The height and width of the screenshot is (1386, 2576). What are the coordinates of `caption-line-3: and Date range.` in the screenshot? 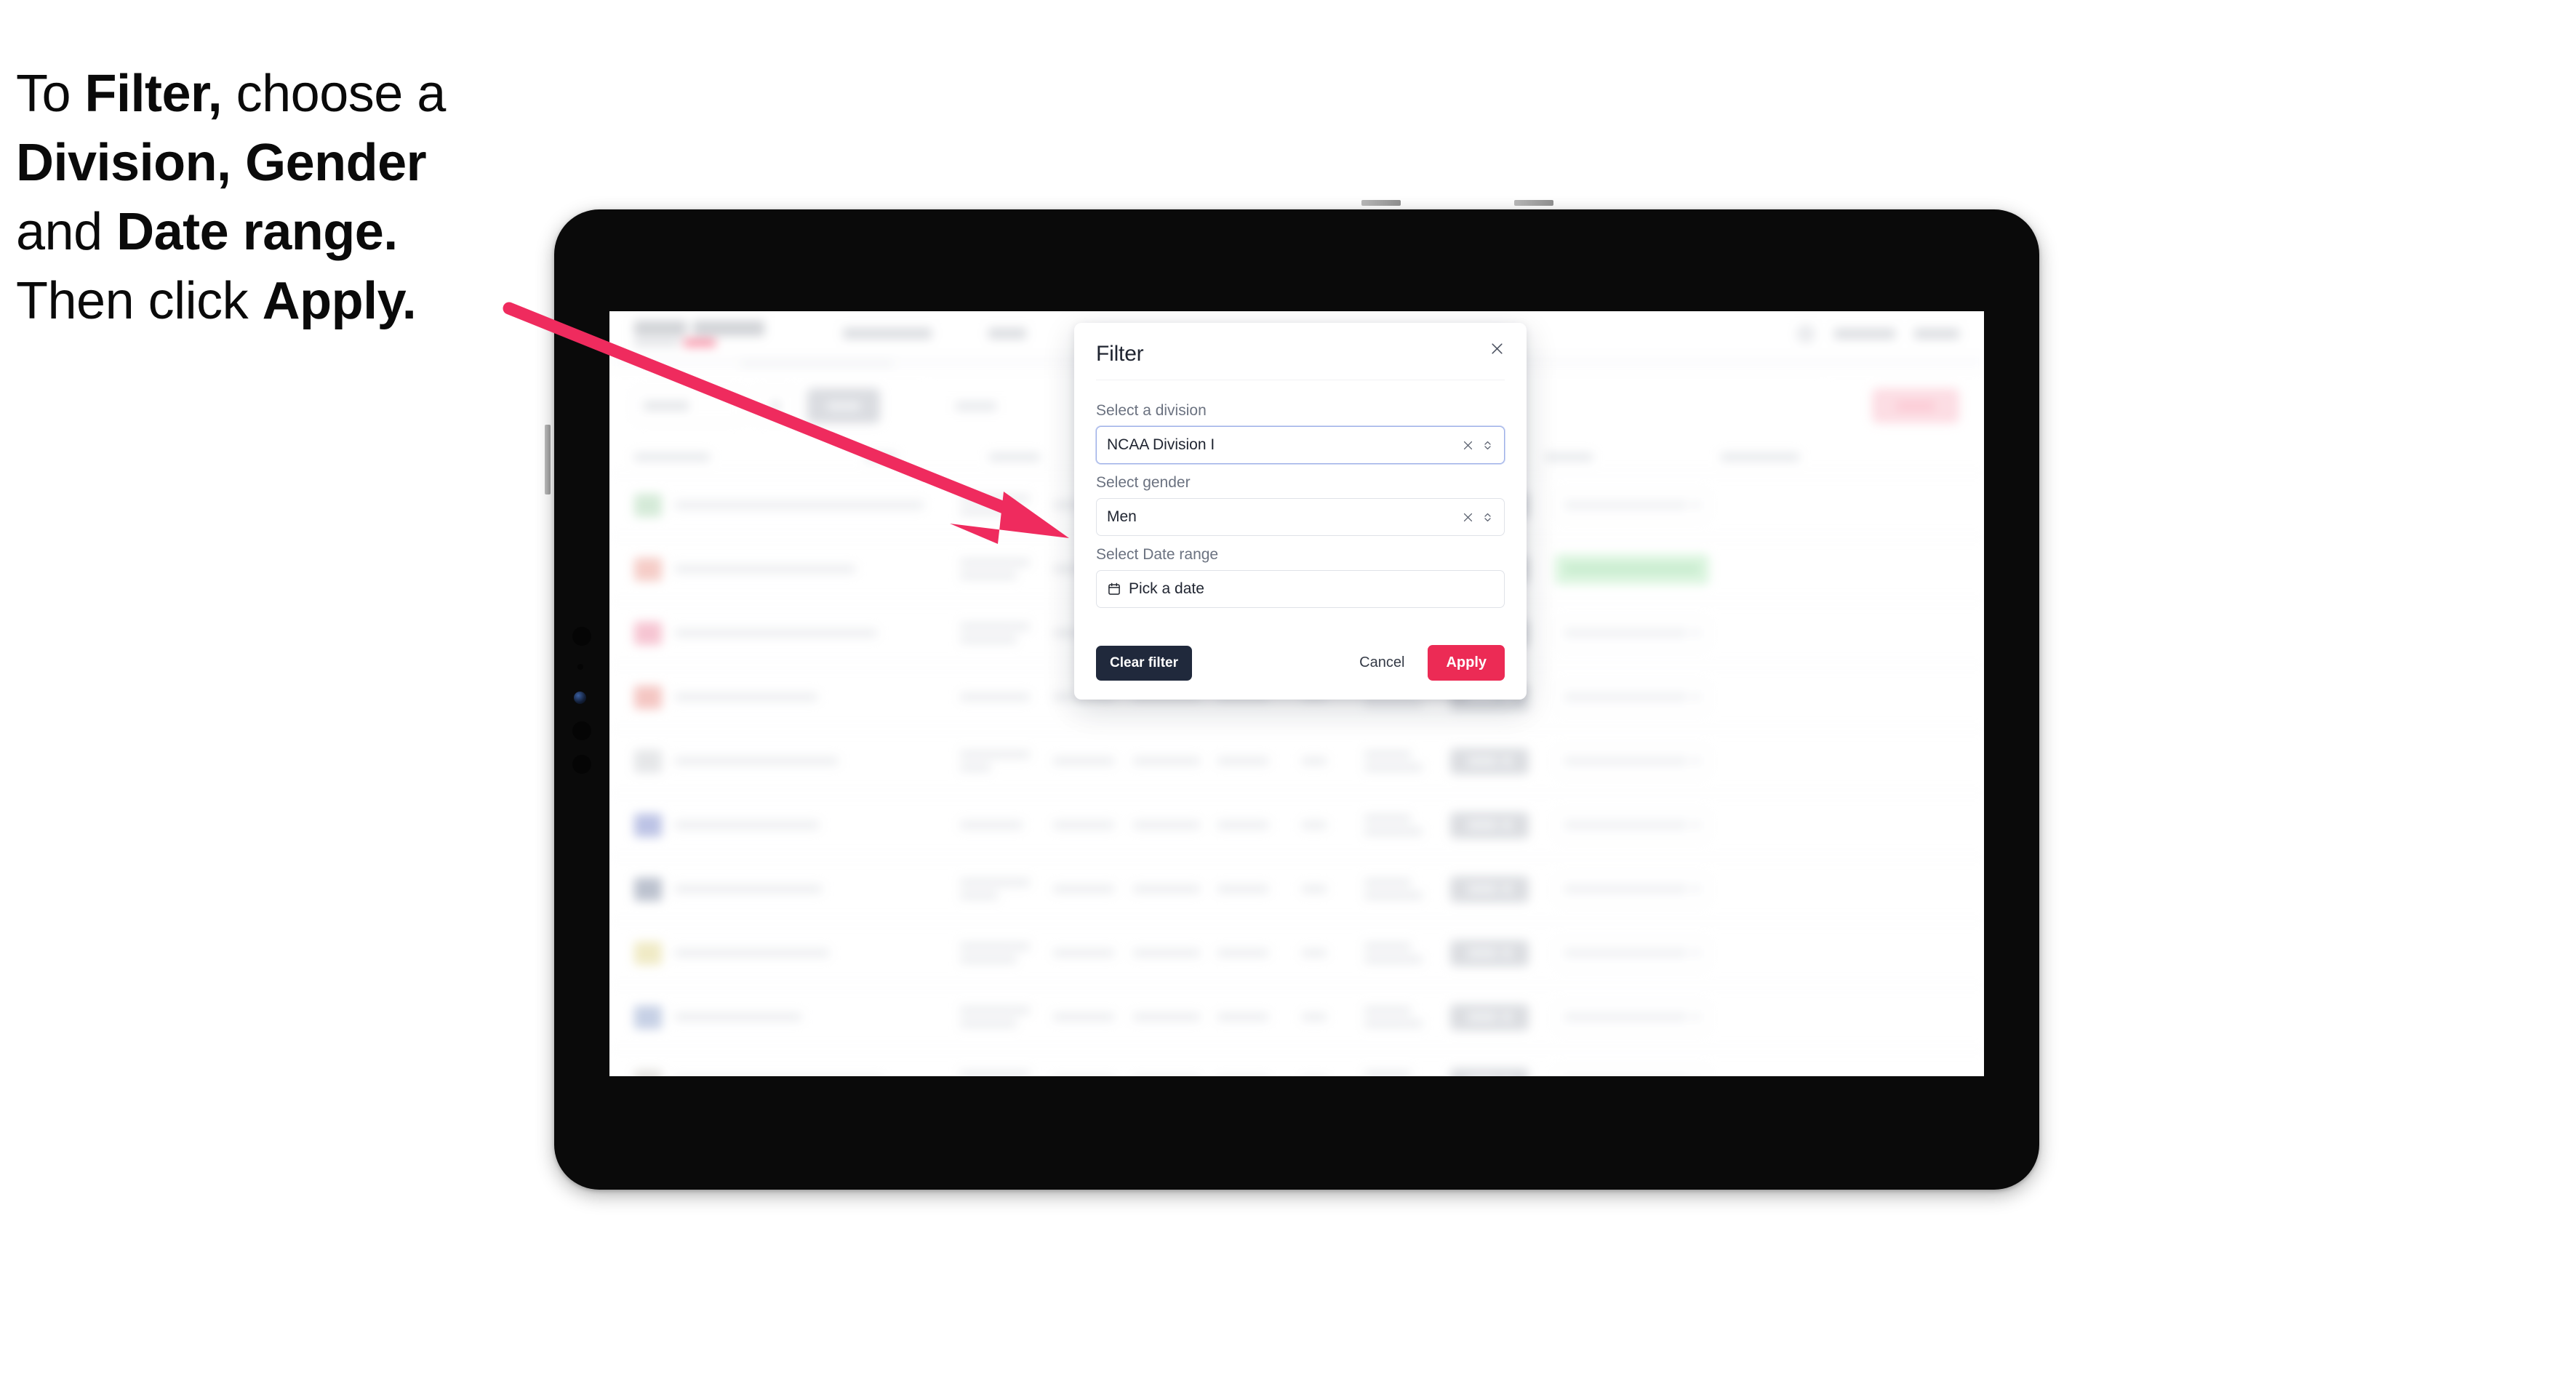 It's located at (207, 233).